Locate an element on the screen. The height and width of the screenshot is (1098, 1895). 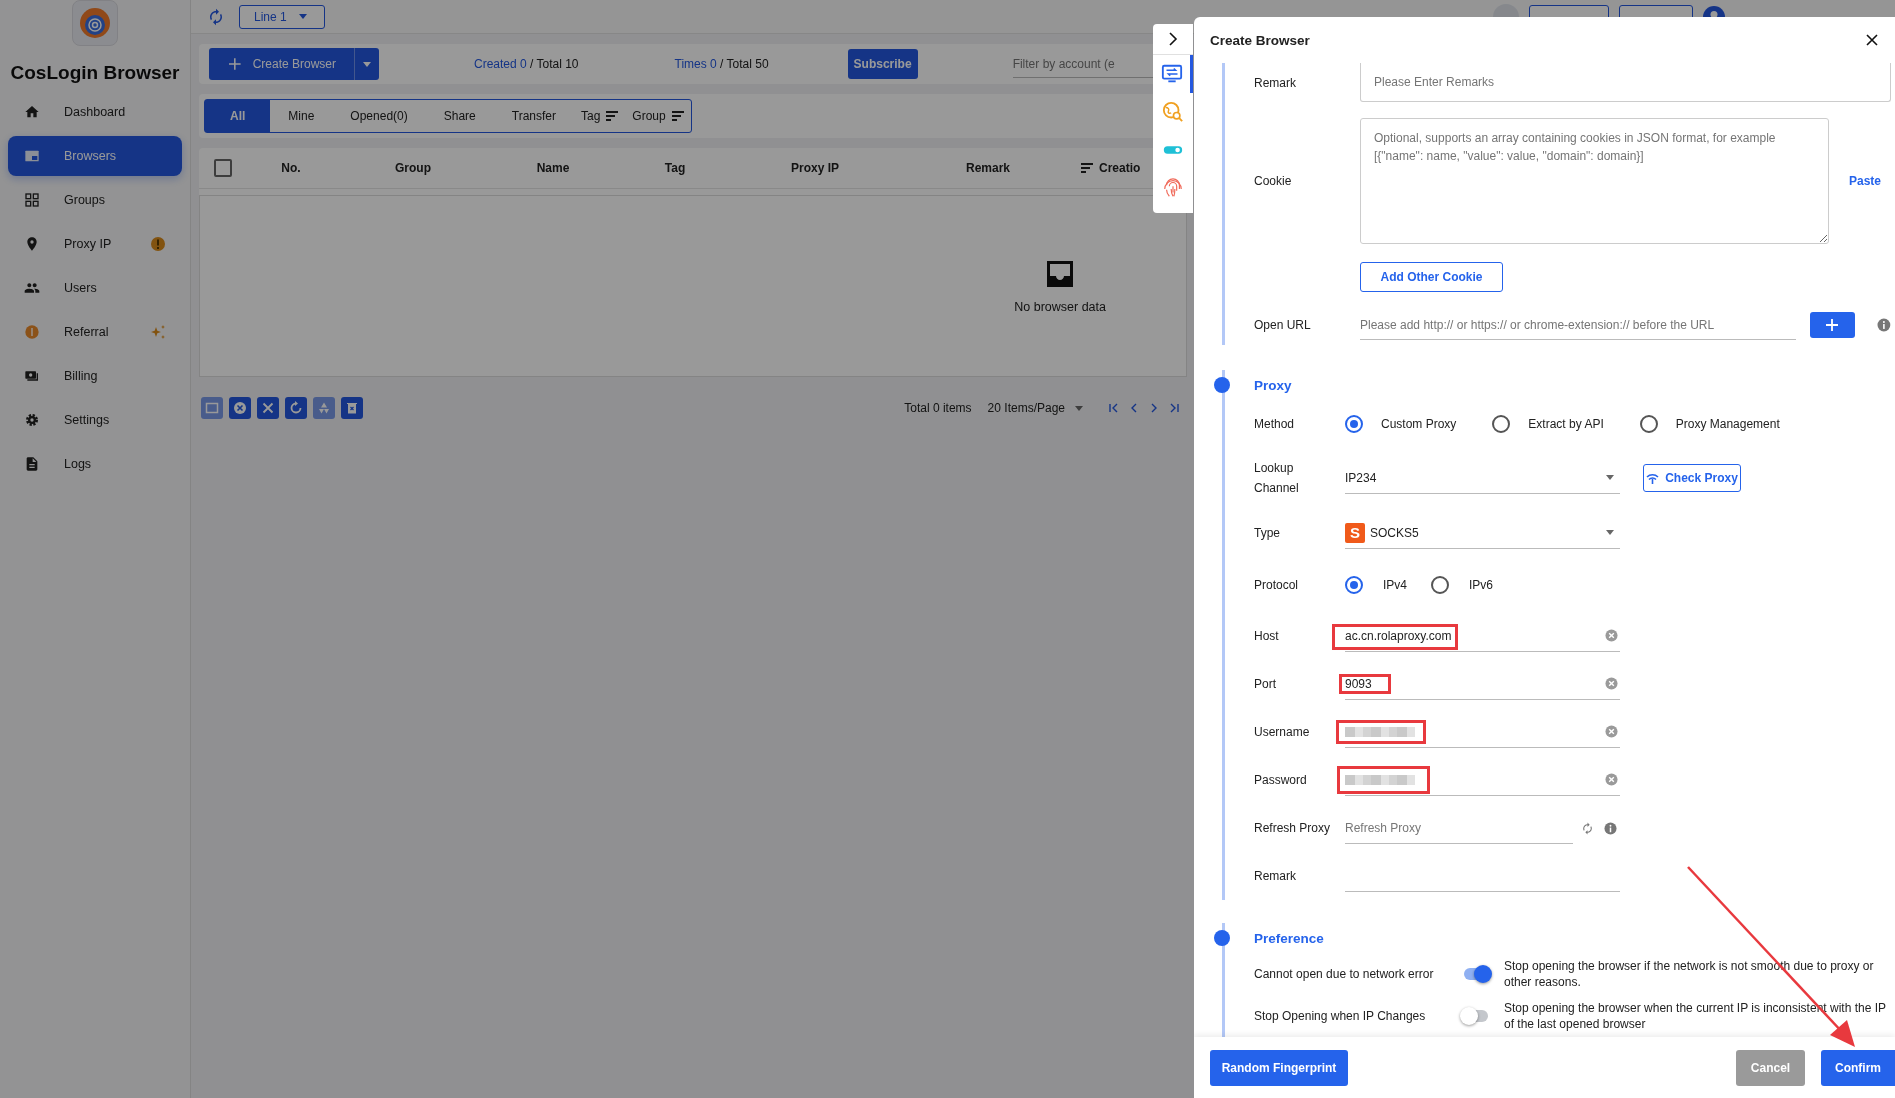
banknote-icon is located at coordinates (32, 376).